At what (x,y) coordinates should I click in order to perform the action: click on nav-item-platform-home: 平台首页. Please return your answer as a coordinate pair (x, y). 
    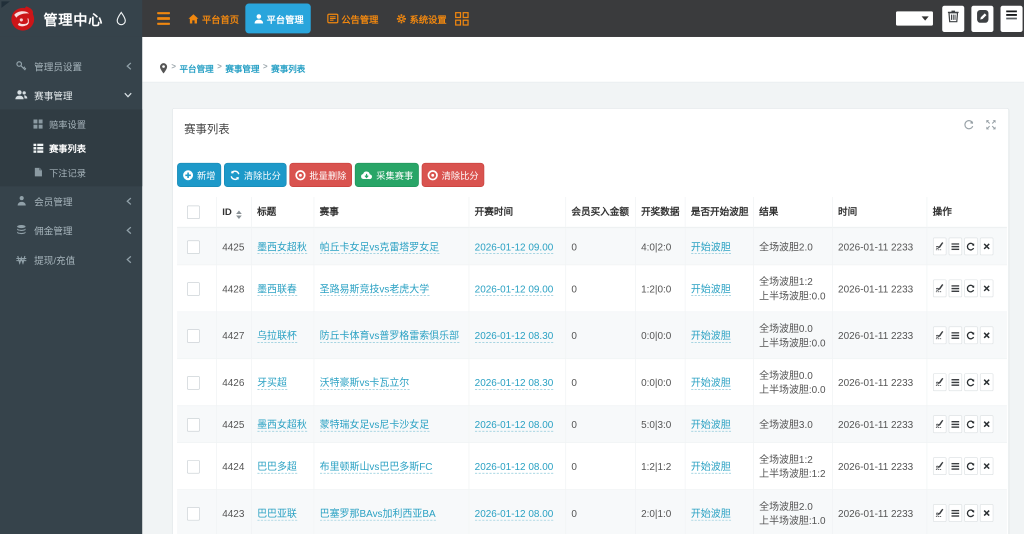
    Looking at the image, I should click on (213, 18).